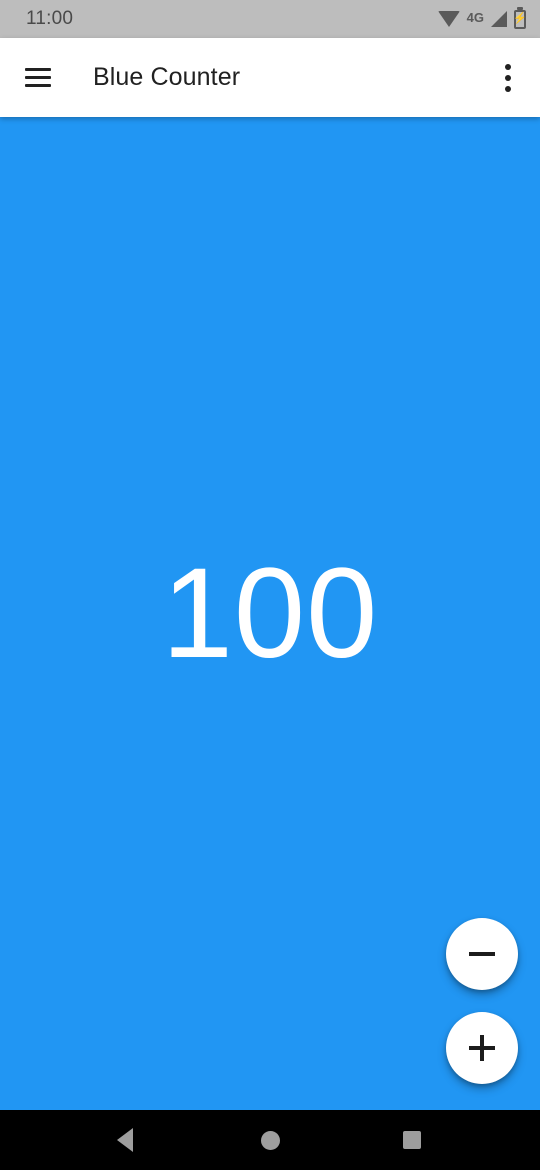 The height and width of the screenshot is (1170, 540). I want to click on overflow-menu-icon, so click(508, 78).